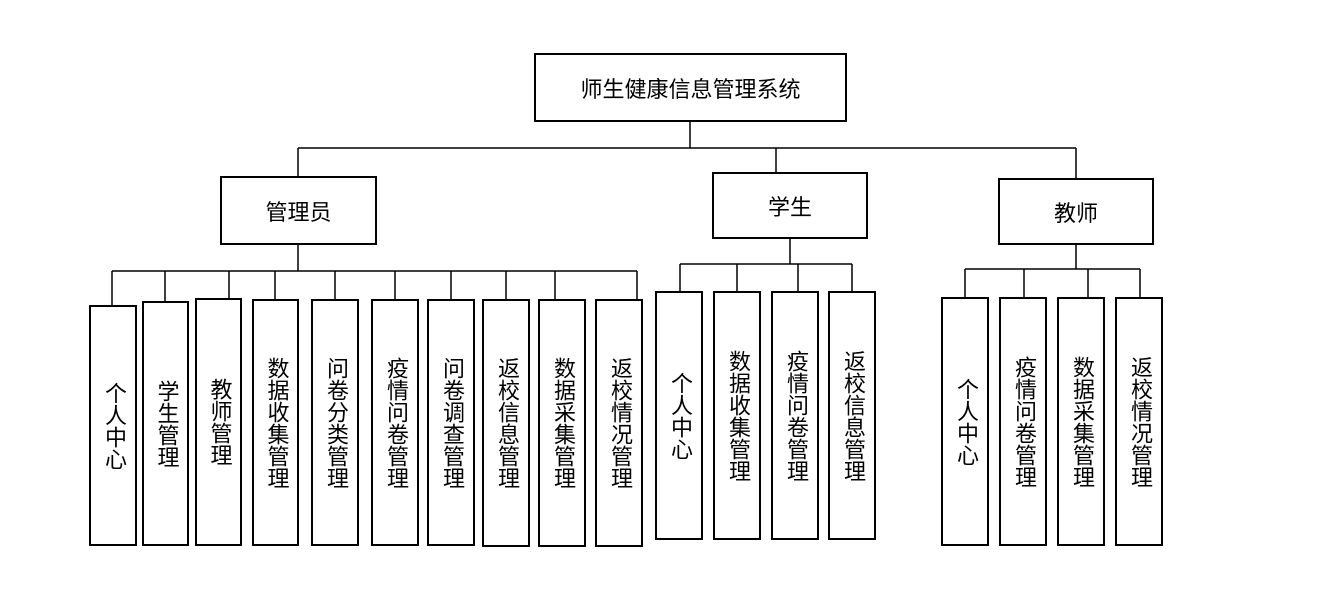 This screenshot has height=599, width=1339. I want to click on root-label: 师生健康信息管理系统, so click(690, 90).